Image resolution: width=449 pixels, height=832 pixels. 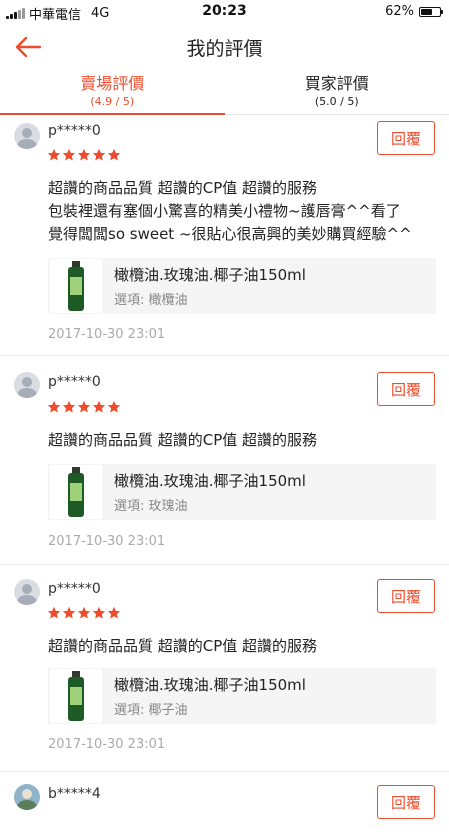 What do you see at coordinates (243, 234) in the screenshot?
I see `comment-line: 覺得闆闆so sweet ~很貼心很高興的美妙購買經驗^^` at bounding box center [243, 234].